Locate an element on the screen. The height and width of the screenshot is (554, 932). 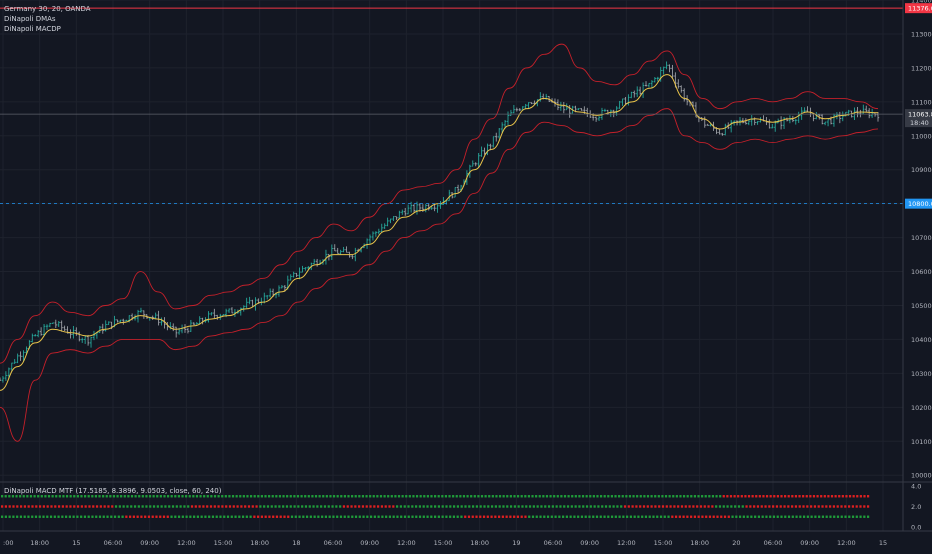
x-tick-label: 18 is located at coordinates (296, 543).